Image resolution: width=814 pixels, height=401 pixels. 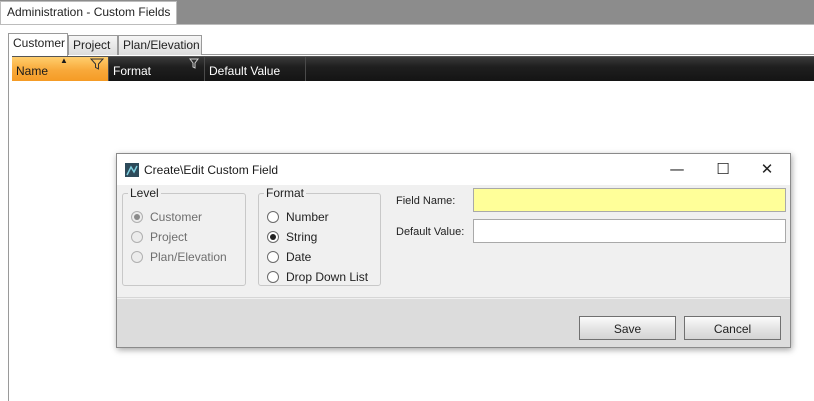 I want to click on tab-customer: Customer, so click(x=38, y=44).